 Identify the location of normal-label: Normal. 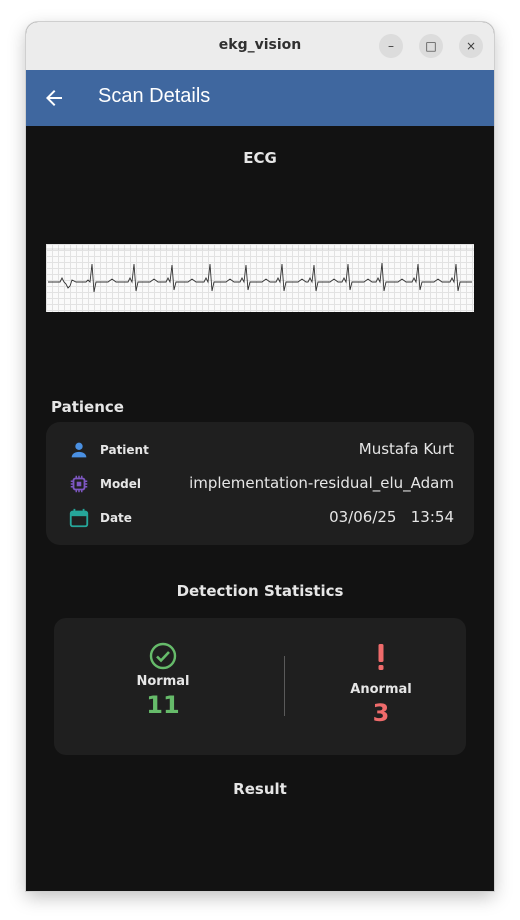
(163, 681).